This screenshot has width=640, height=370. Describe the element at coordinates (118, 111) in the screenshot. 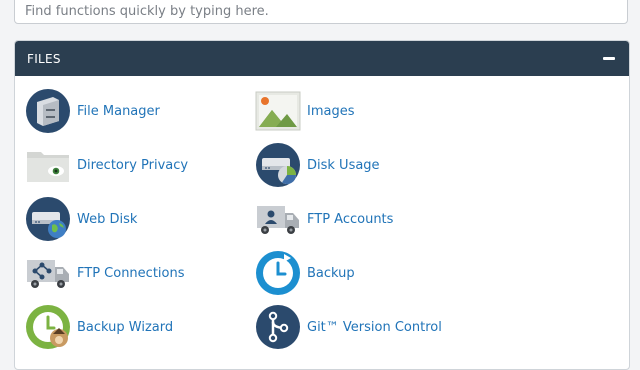

I see `item-label: File Manager` at that location.